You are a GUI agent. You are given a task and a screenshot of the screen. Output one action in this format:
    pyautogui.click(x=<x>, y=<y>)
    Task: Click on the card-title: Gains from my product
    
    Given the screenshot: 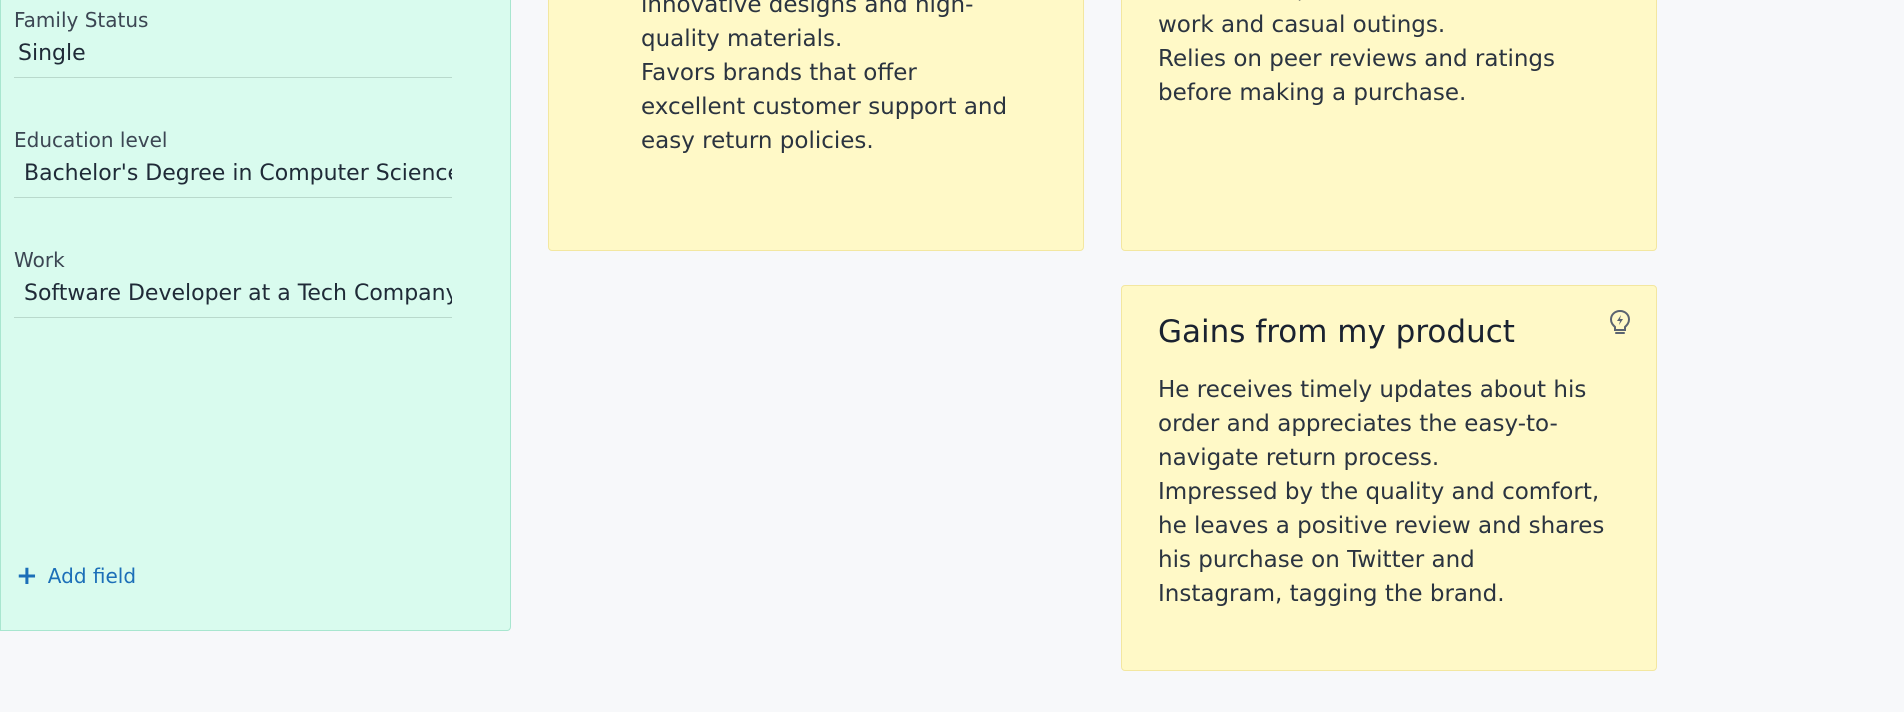 What is the action you would take?
    pyautogui.click(x=1336, y=332)
    